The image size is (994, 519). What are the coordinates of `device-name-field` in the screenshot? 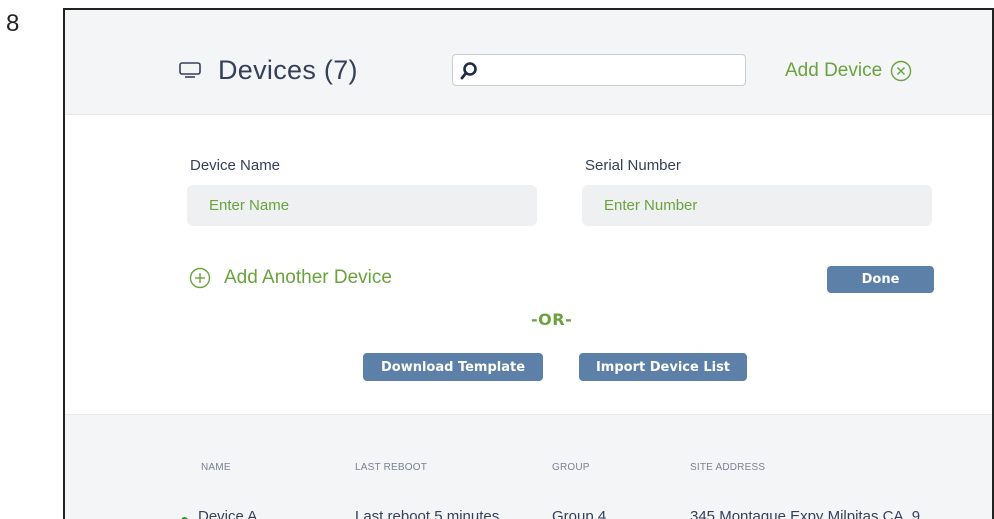 It's located at (362, 205).